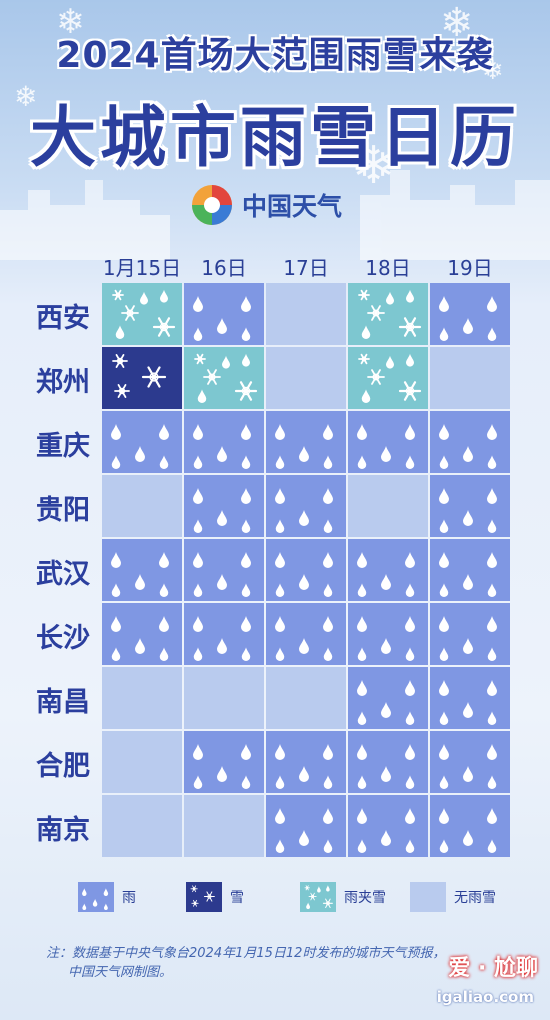  I want to click on row-header-city: 重庆, so click(63, 446).